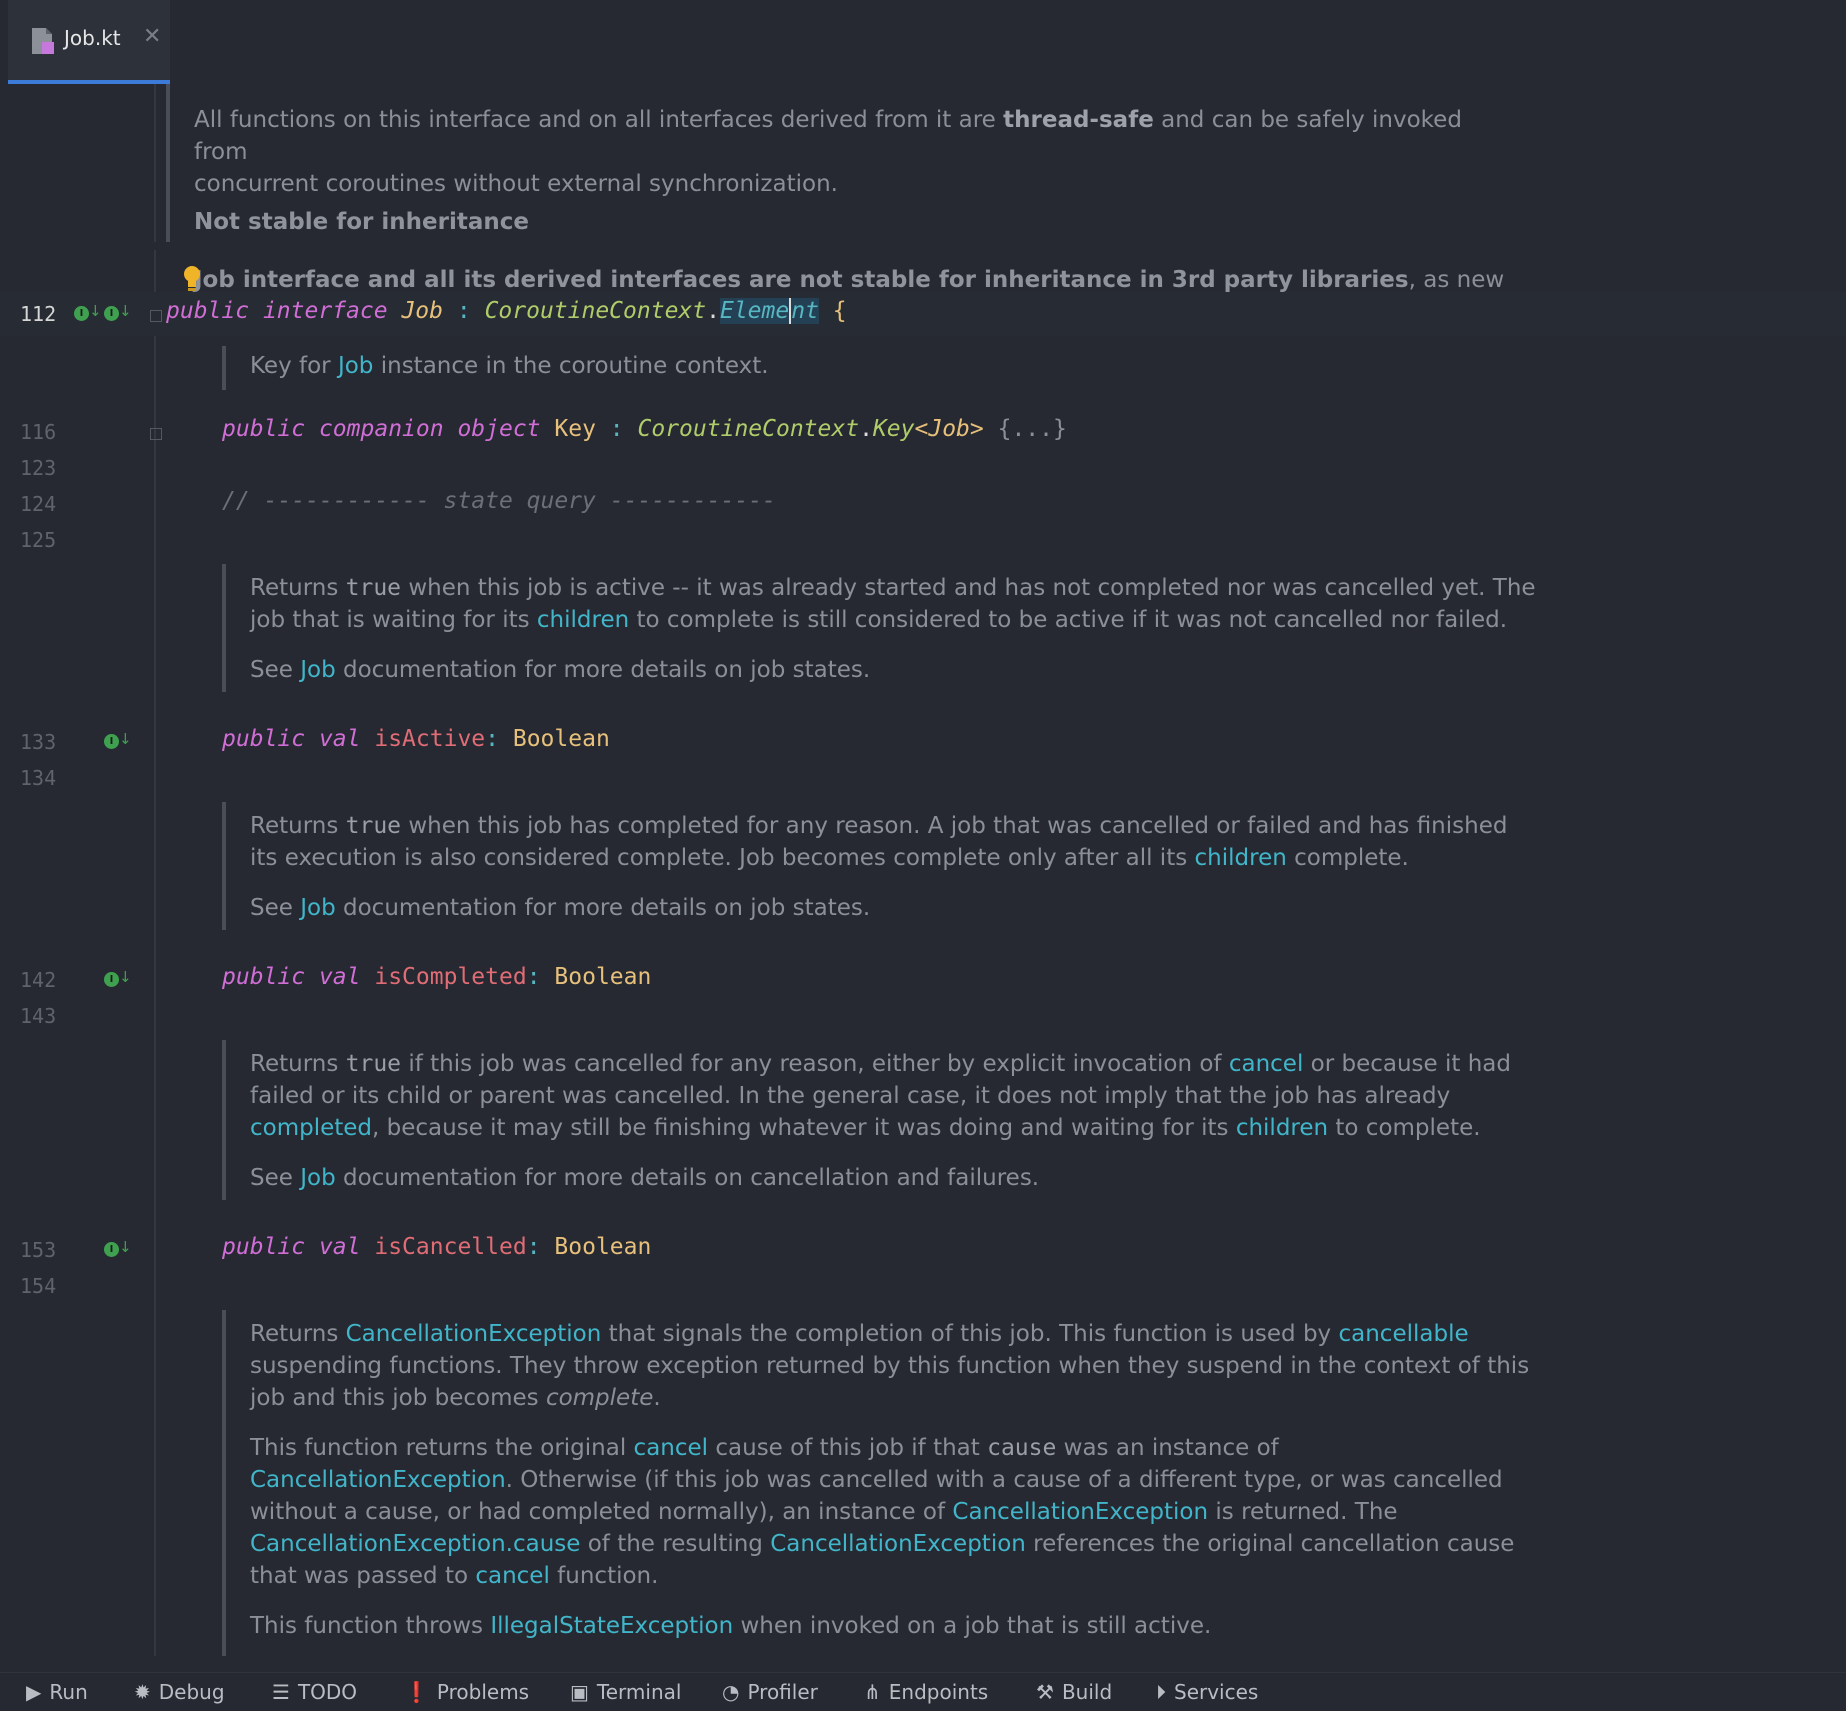  What do you see at coordinates (311, 1128) in the screenshot?
I see `doc-link: completed` at bounding box center [311, 1128].